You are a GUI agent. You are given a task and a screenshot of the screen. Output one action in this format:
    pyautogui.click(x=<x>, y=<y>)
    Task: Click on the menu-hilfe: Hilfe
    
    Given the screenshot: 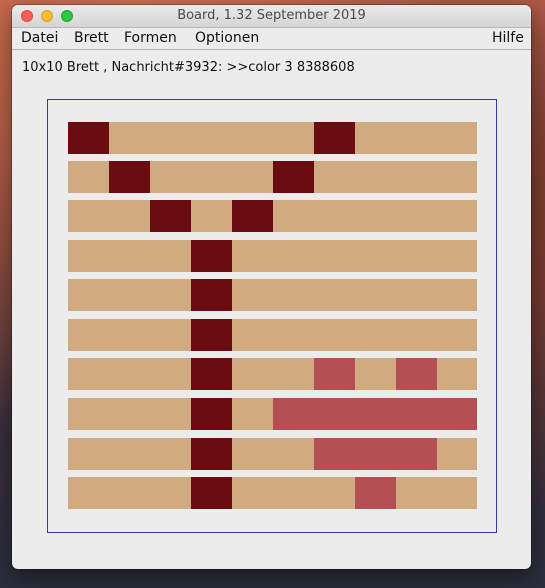 What is the action you would take?
    pyautogui.click(x=508, y=38)
    